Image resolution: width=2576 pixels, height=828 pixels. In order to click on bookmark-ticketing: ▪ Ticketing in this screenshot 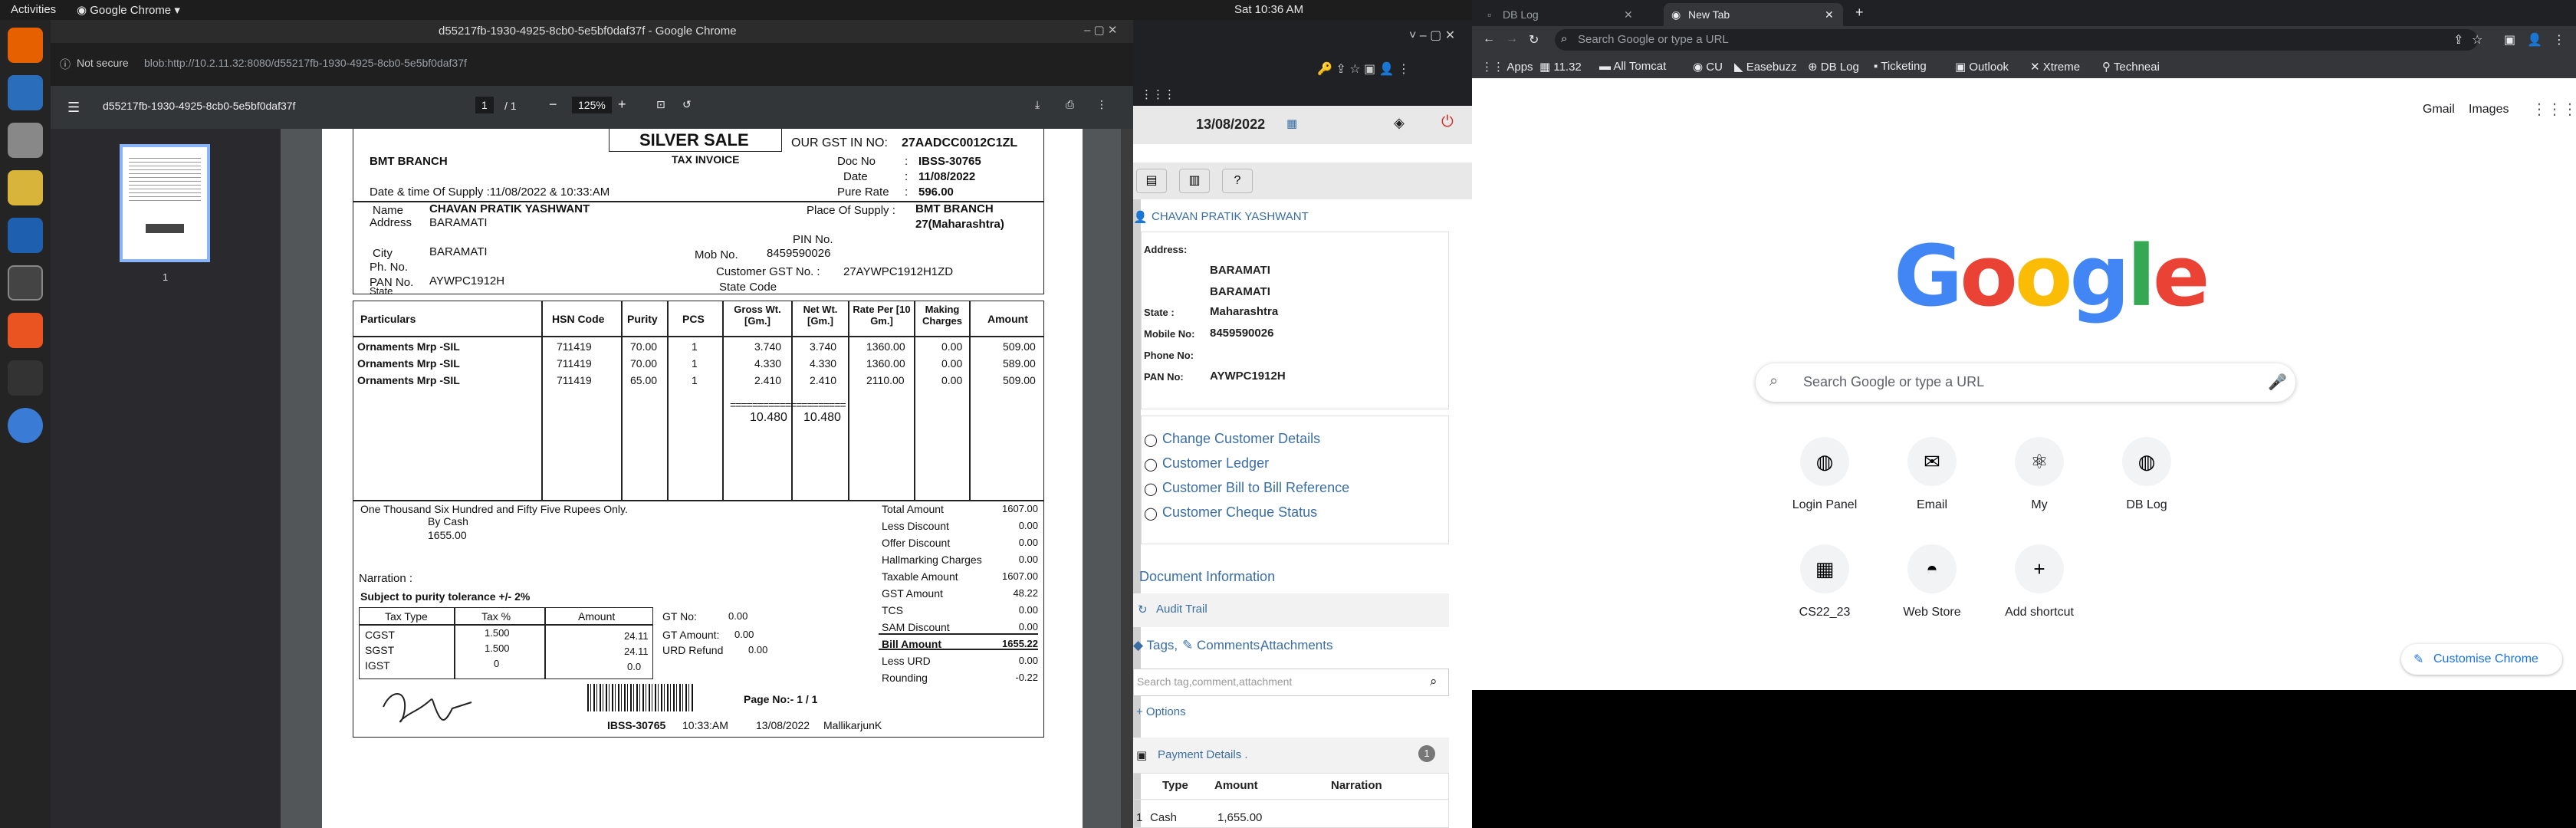, I will do `click(1901, 66)`.